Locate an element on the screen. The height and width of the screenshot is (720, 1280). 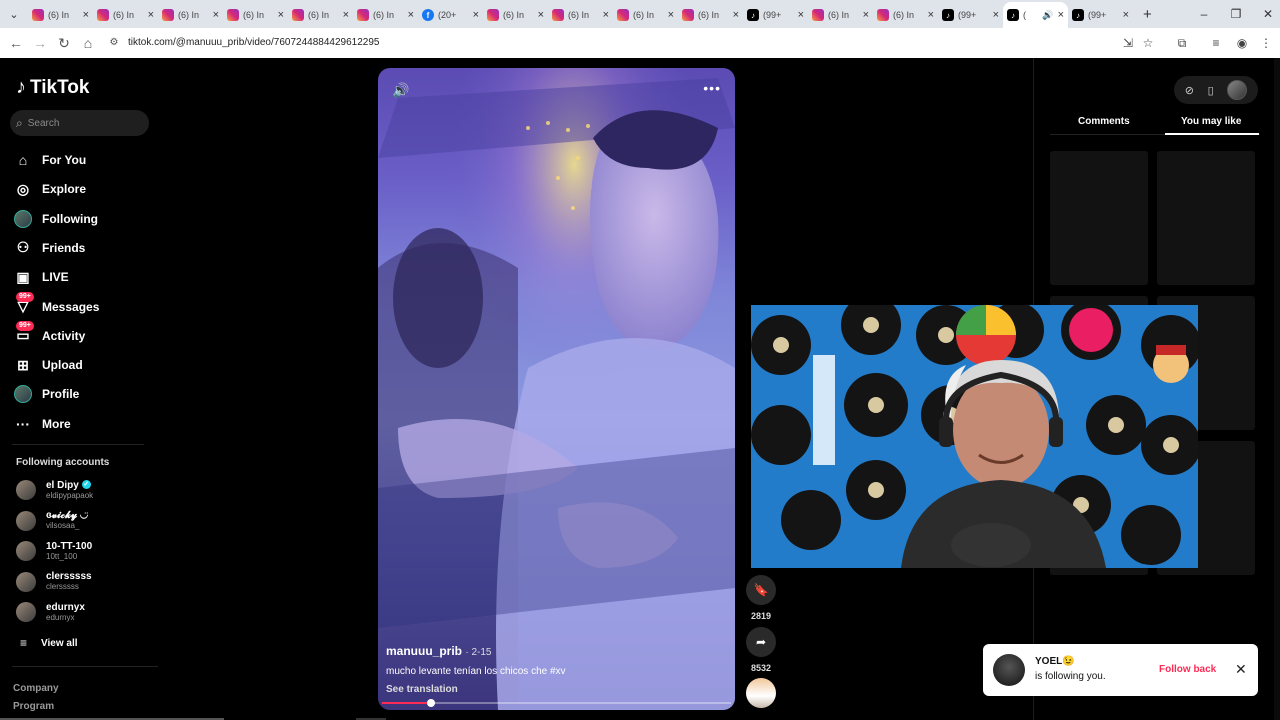
home-button-icon: ⌂ is located at coordinates (88, 43).